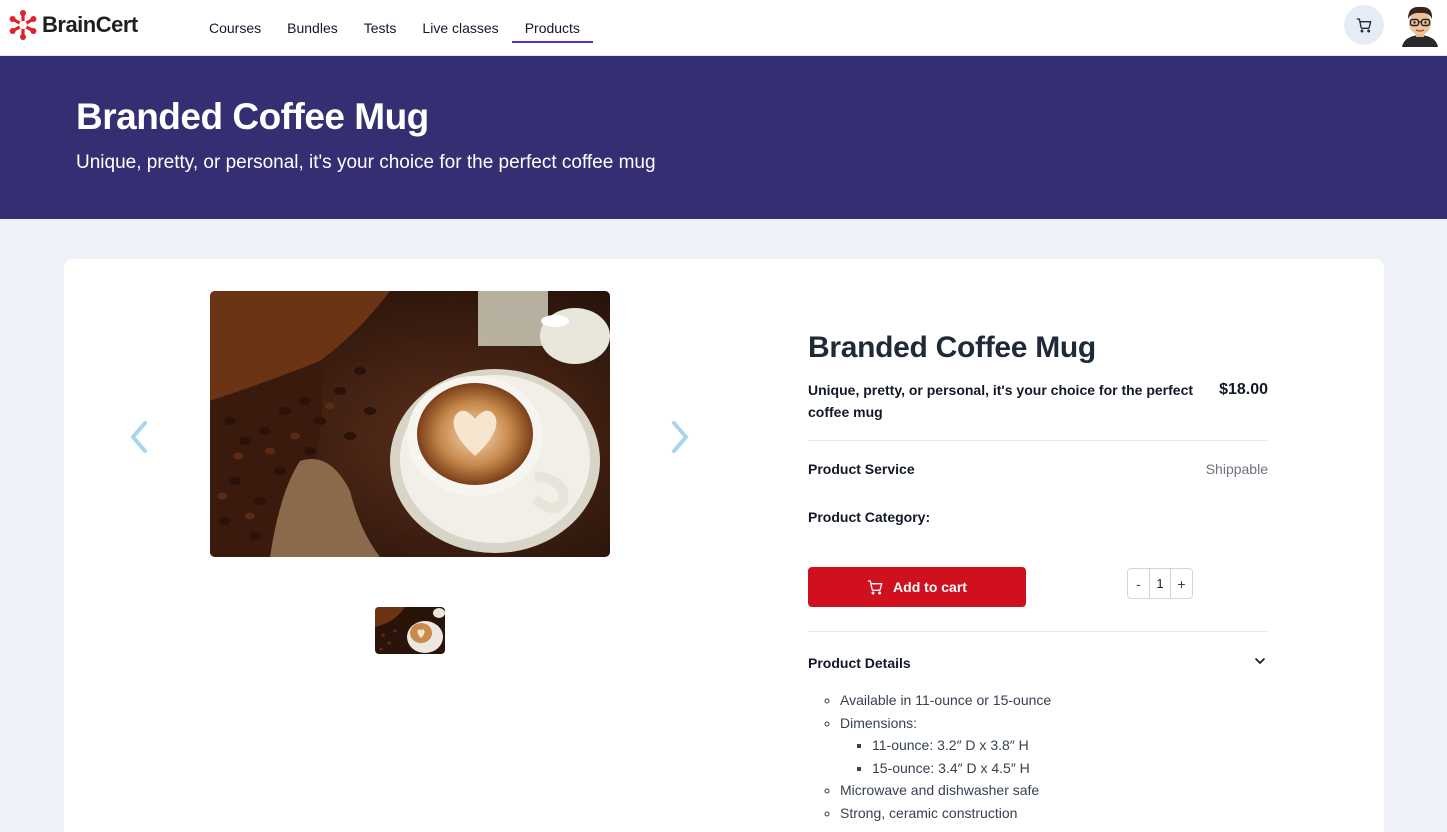 The image size is (1447, 832). I want to click on nav-products: Products, so click(552, 28).